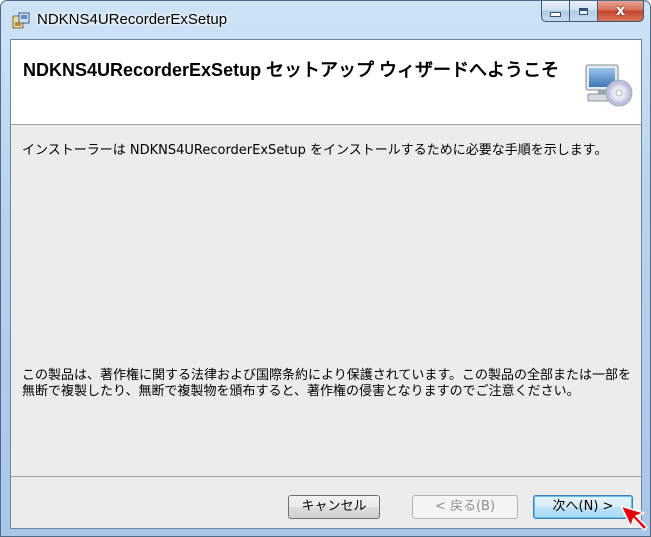 This screenshot has width=651, height=537. What do you see at coordinates (325, 20) in the screenshot?
I see `title-bar: NDKNS4URecorderExSetup x` at bounding box center [325, 20].